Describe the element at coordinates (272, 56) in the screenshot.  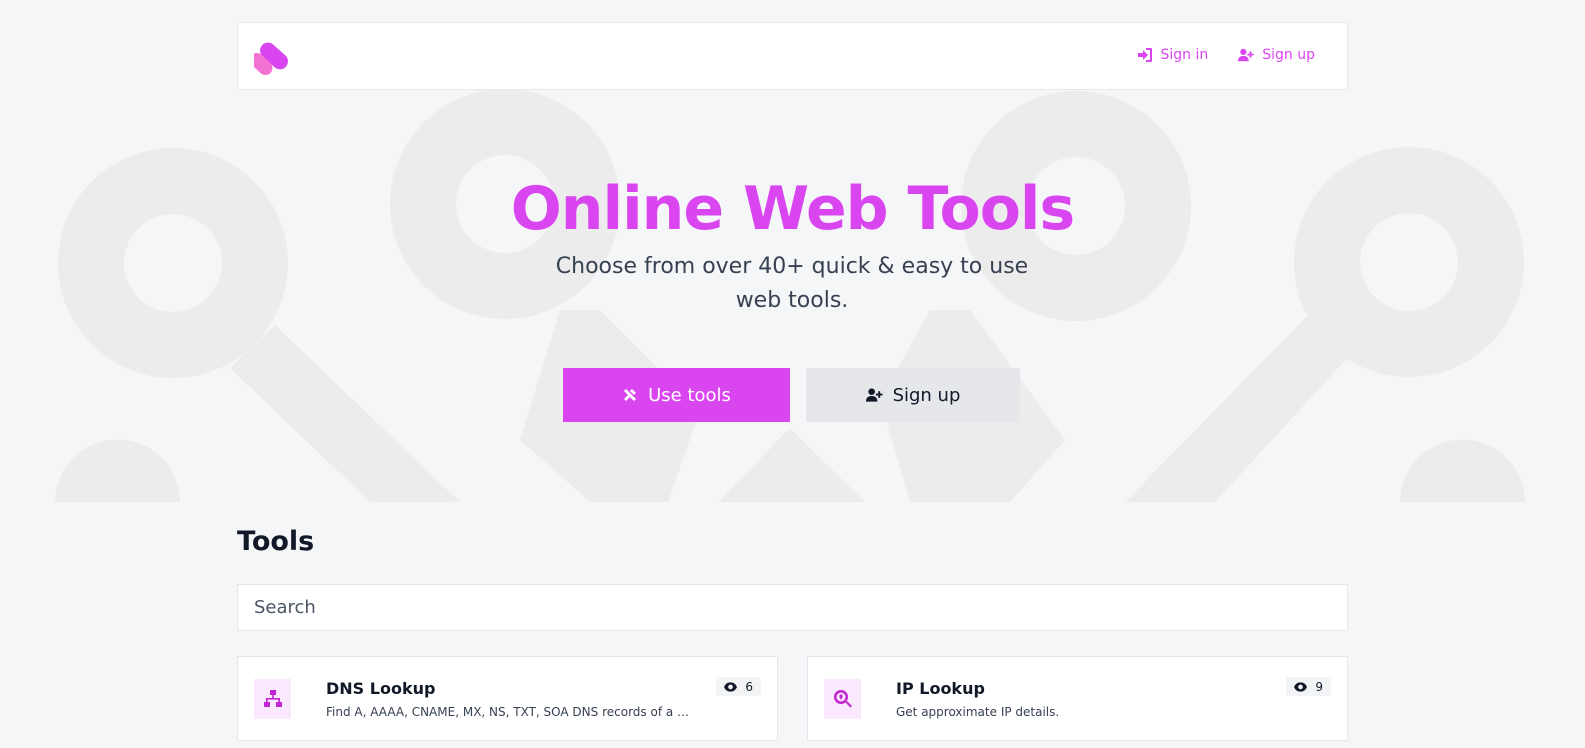
I see `logo-icon` at that location.